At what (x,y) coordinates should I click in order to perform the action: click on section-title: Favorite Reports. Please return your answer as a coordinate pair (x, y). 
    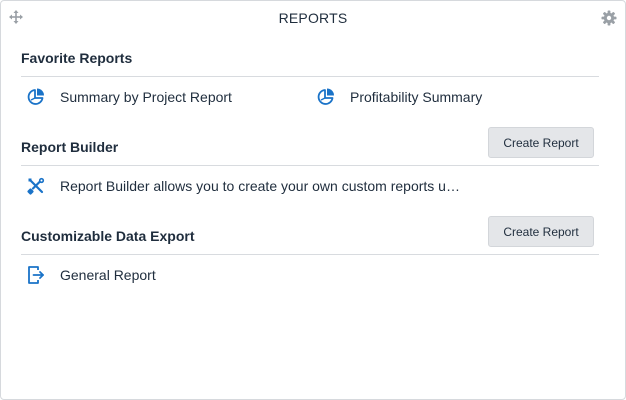
    Looking at the image, I should click on (77, 58).